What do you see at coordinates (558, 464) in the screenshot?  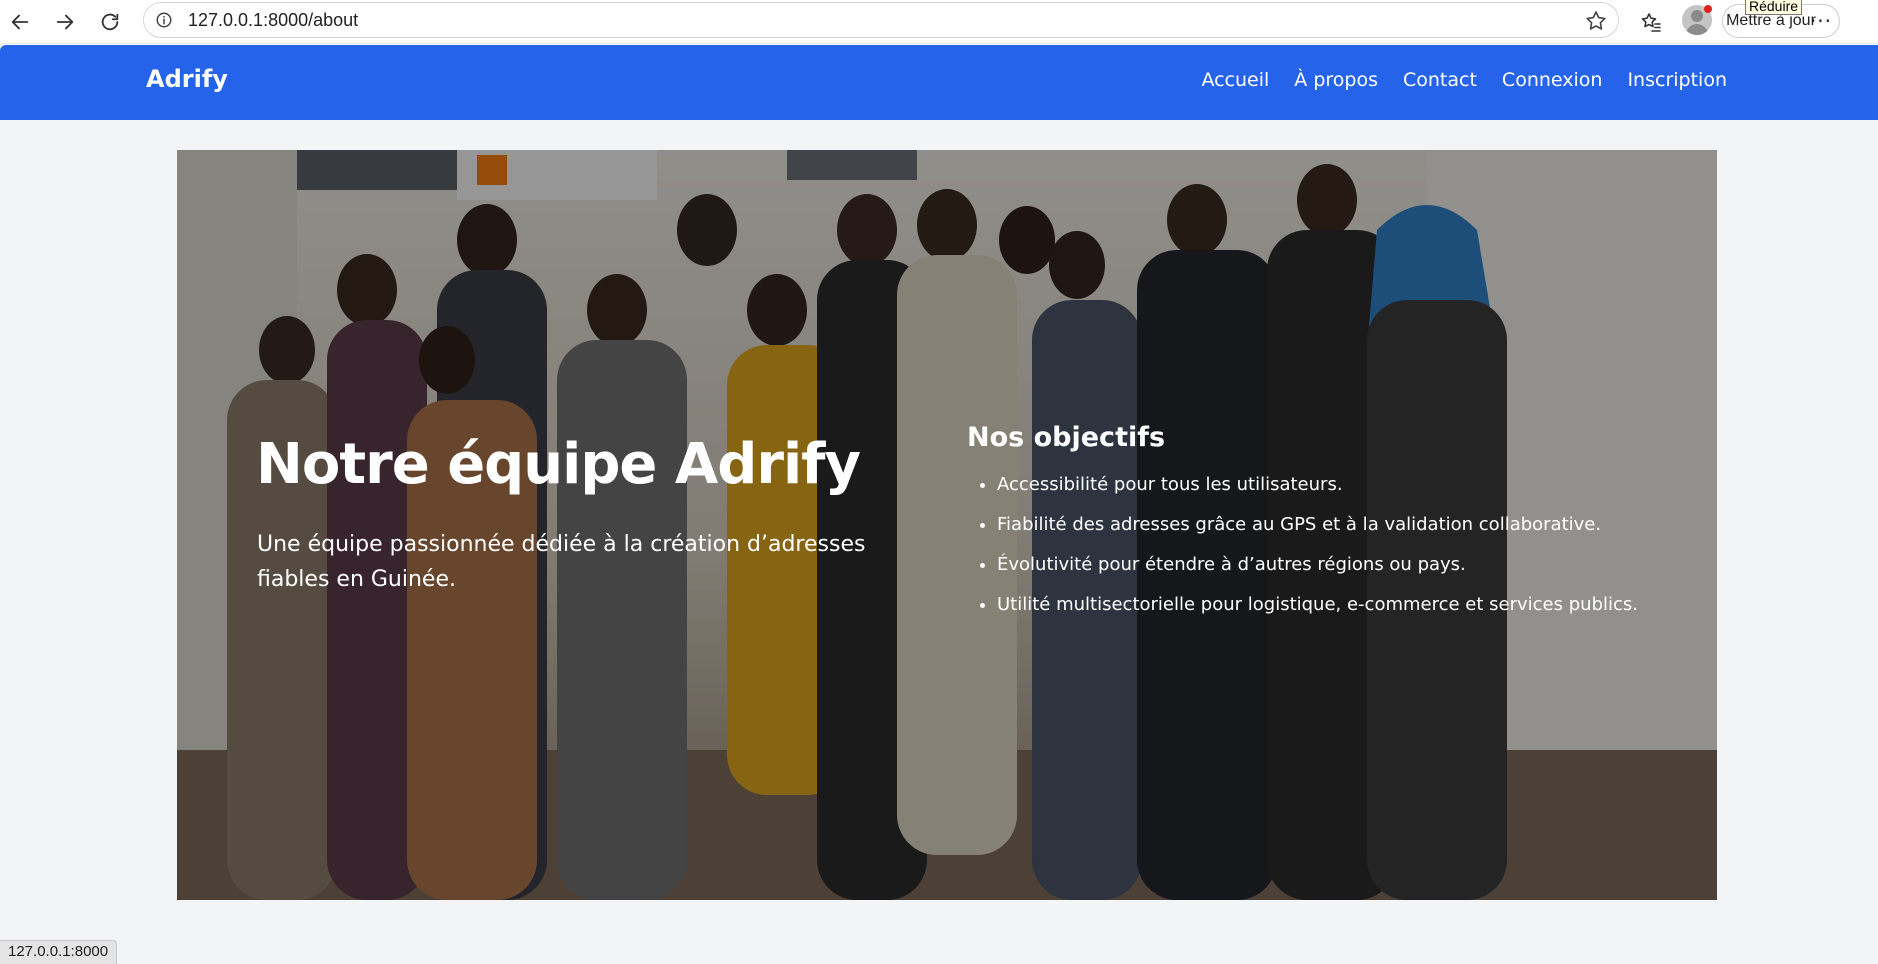 I see `page-title: Notre équipe Adrify` at bounding box center [558, 464].